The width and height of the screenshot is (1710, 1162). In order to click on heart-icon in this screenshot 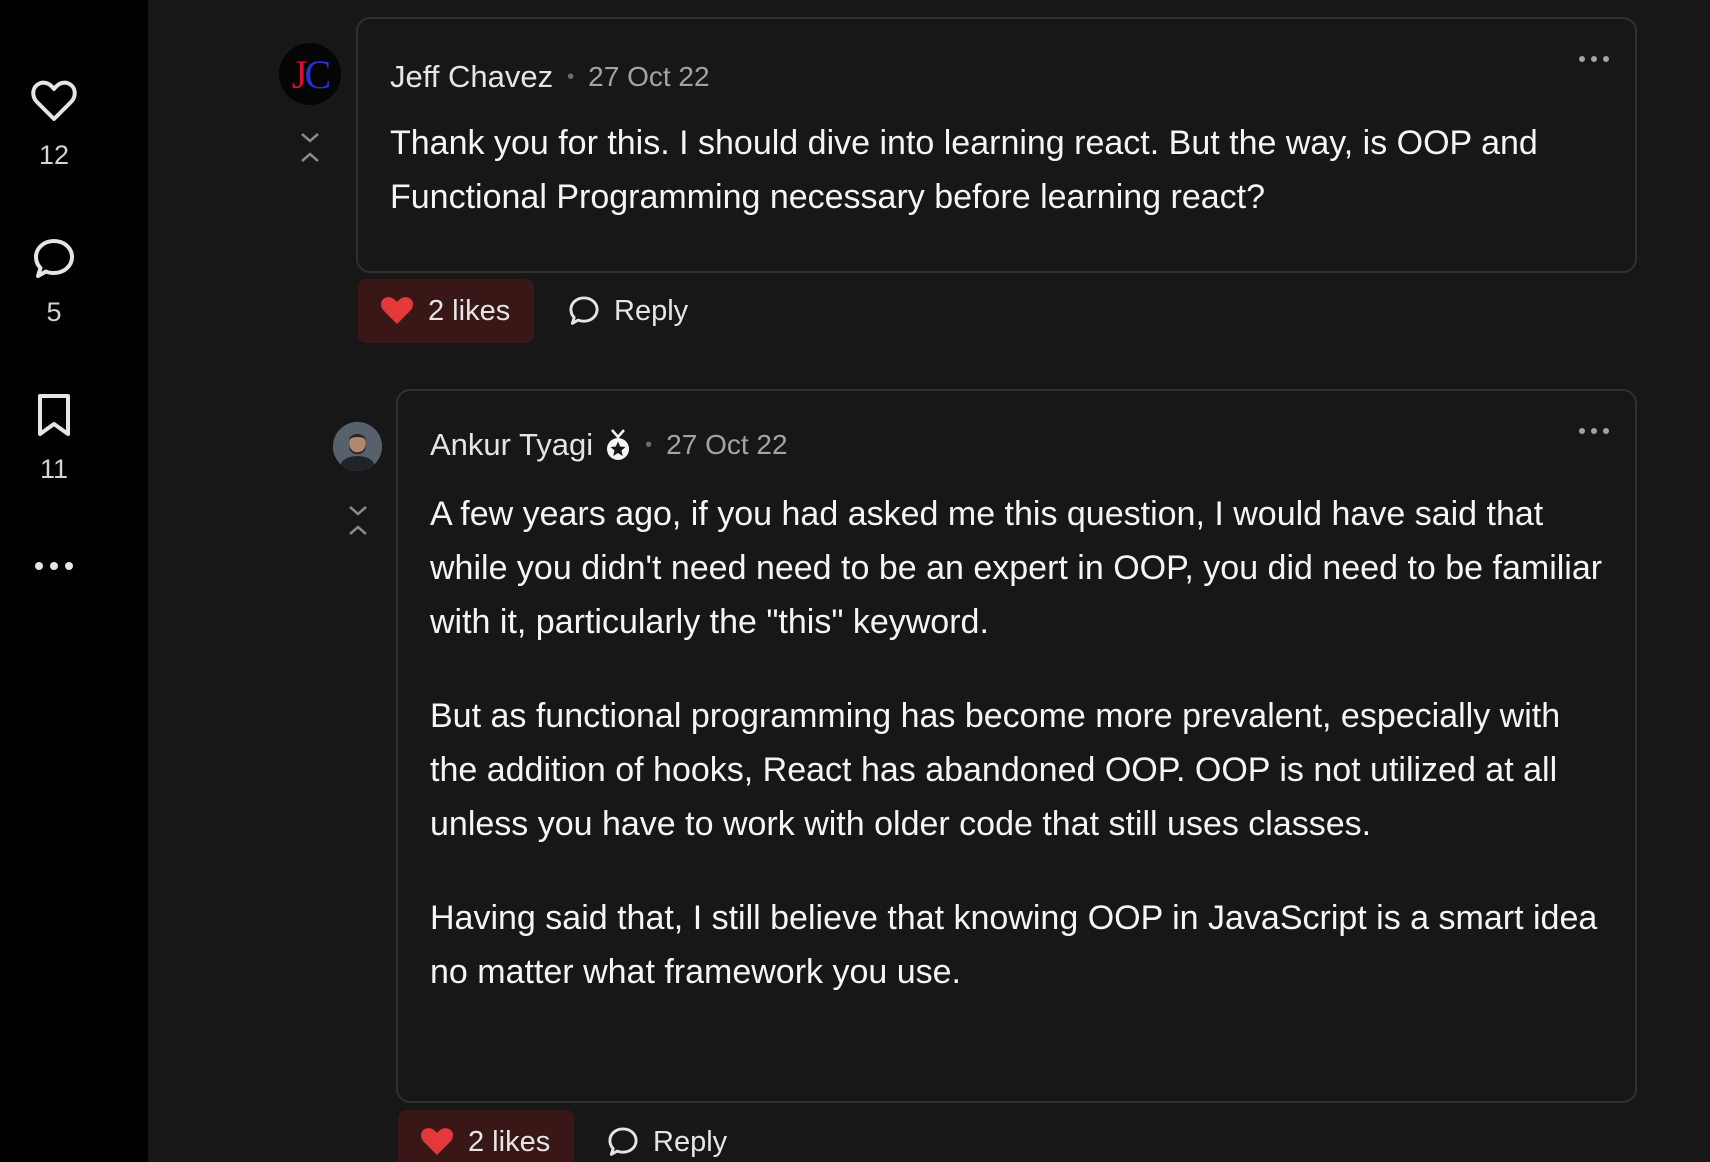, I will do `click(54, 100)`.